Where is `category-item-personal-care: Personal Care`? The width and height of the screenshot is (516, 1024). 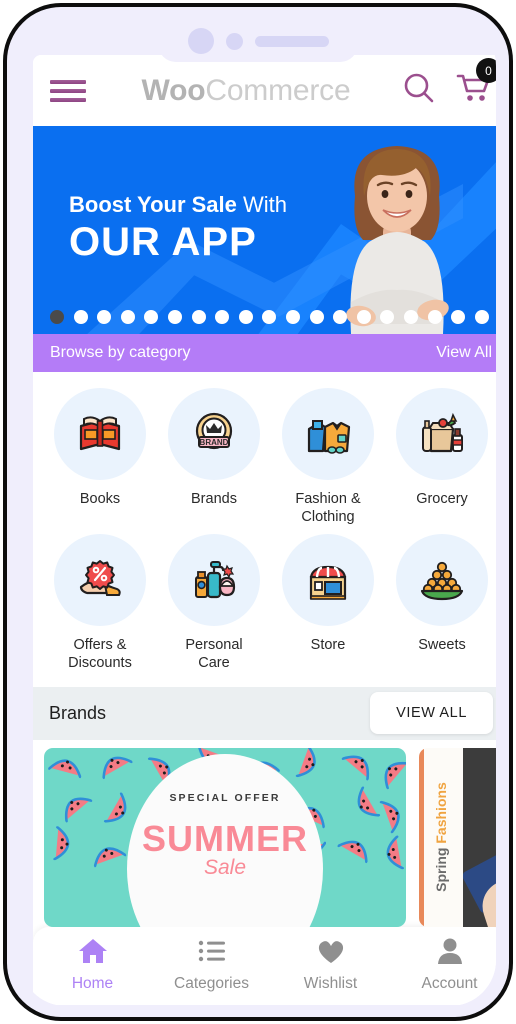 category-item-personal-care: Personal Care is located at coordinates (214, 603).